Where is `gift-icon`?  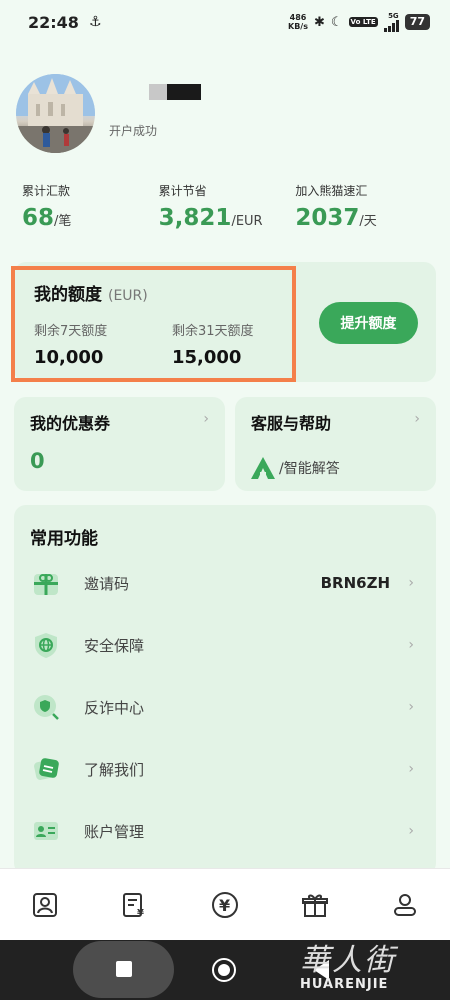 gift-icon is located at coordinates (46, 584).